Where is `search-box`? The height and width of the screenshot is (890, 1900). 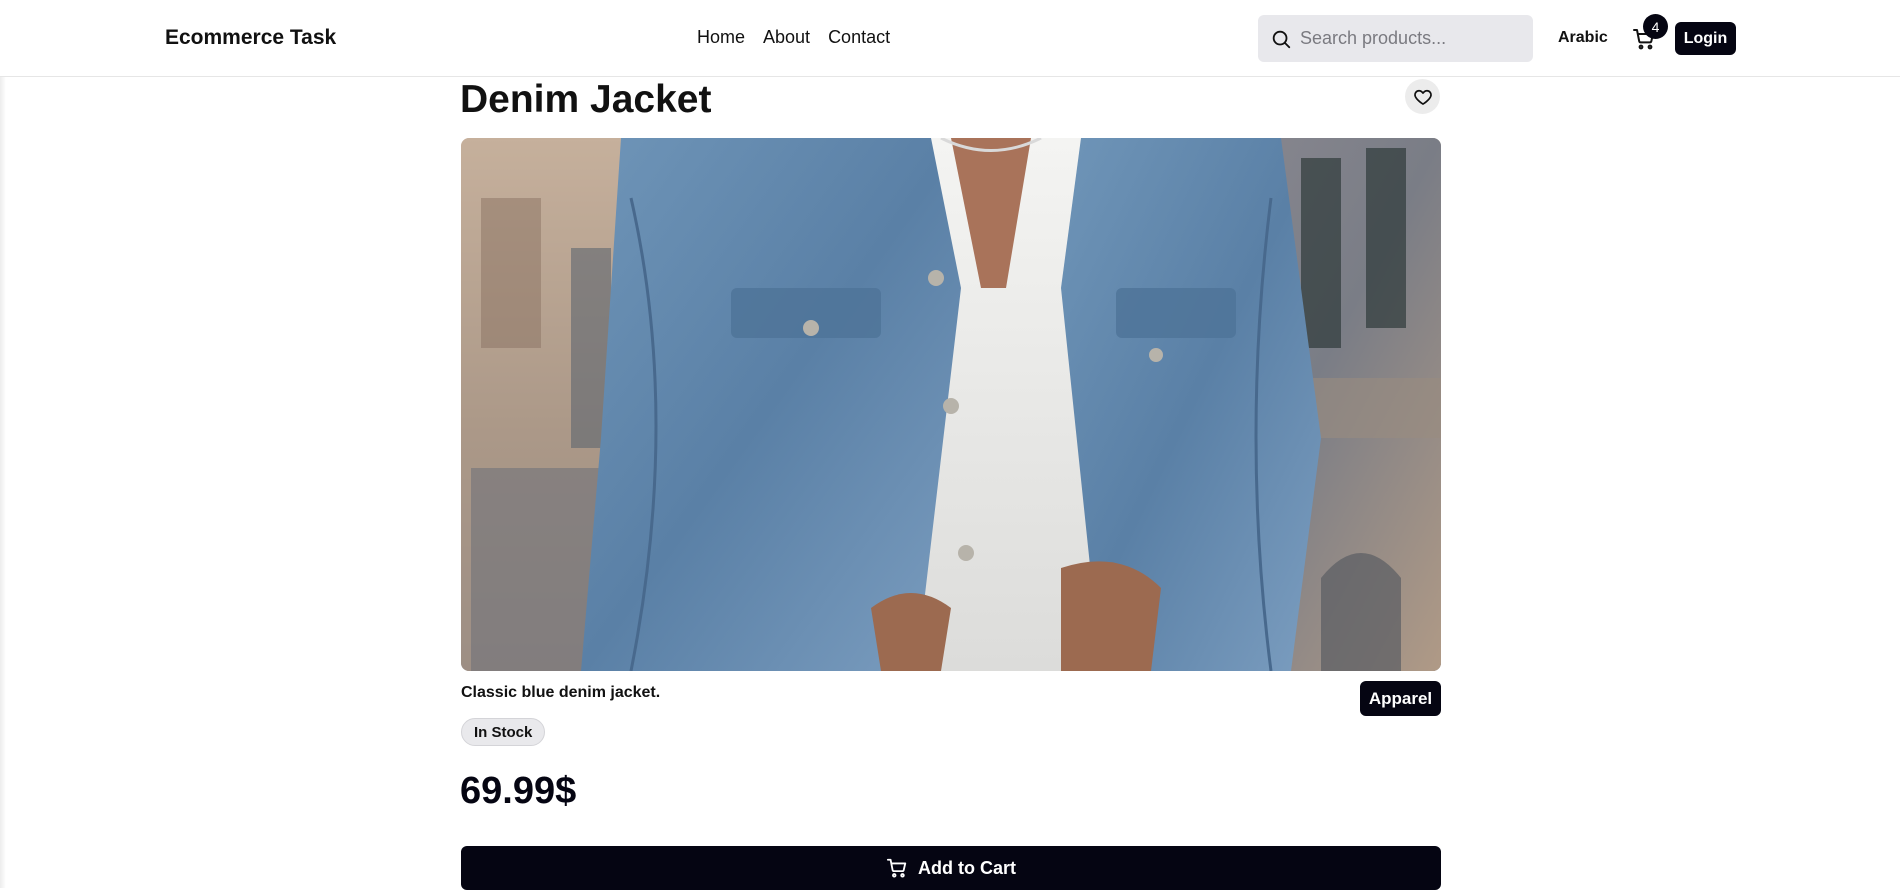
search-box is located at coordinates (1395, 38).